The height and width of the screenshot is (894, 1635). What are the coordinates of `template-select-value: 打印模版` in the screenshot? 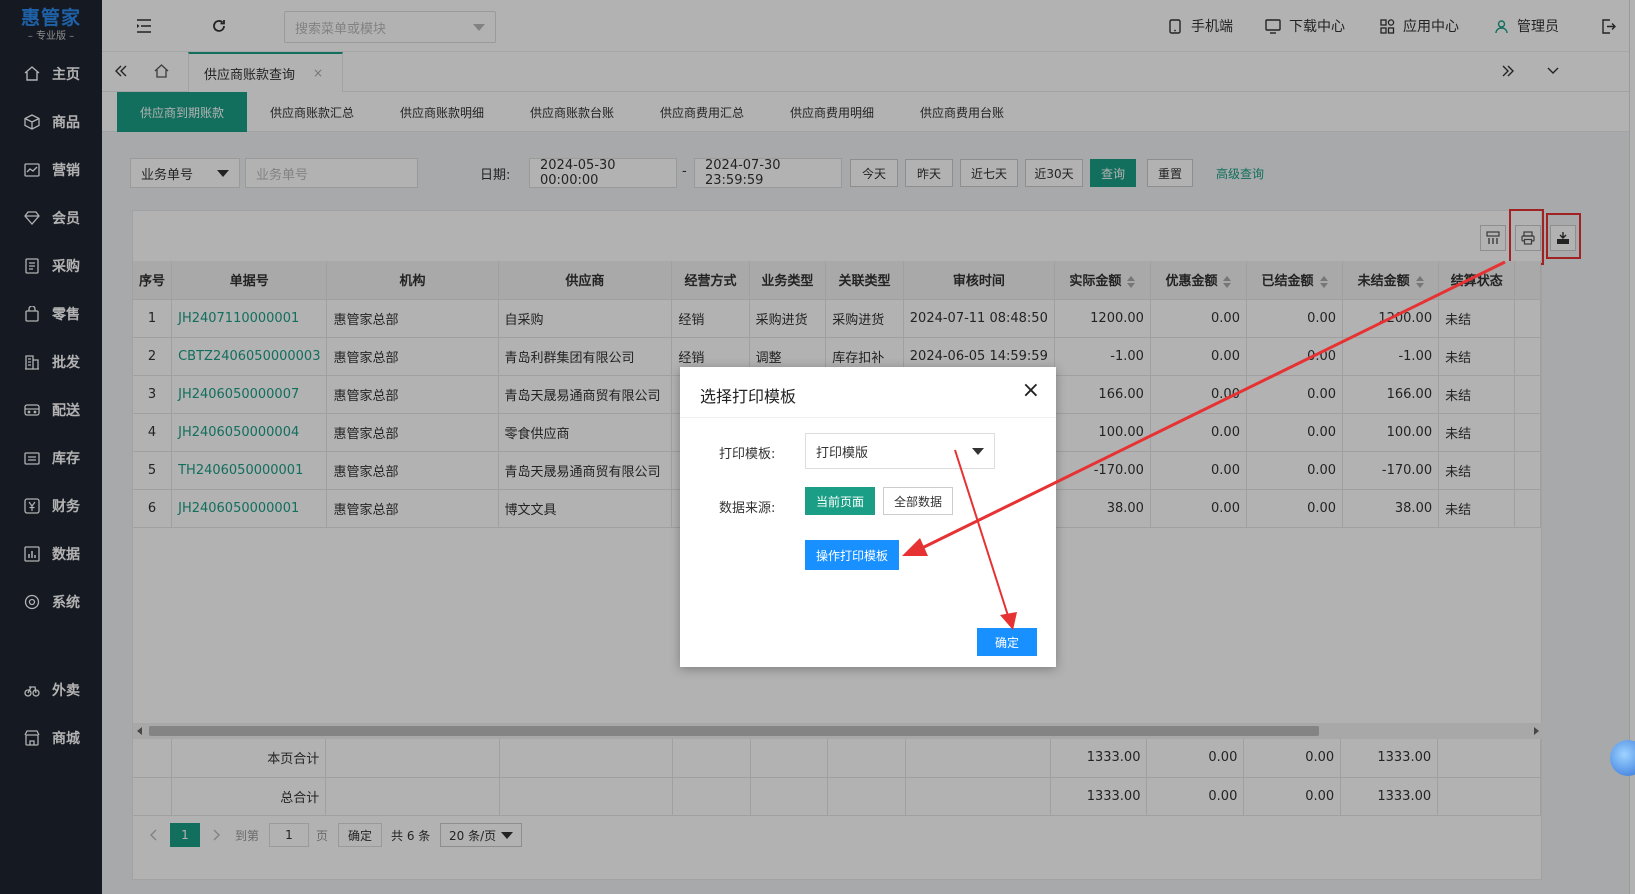 It's located at (842, 453).